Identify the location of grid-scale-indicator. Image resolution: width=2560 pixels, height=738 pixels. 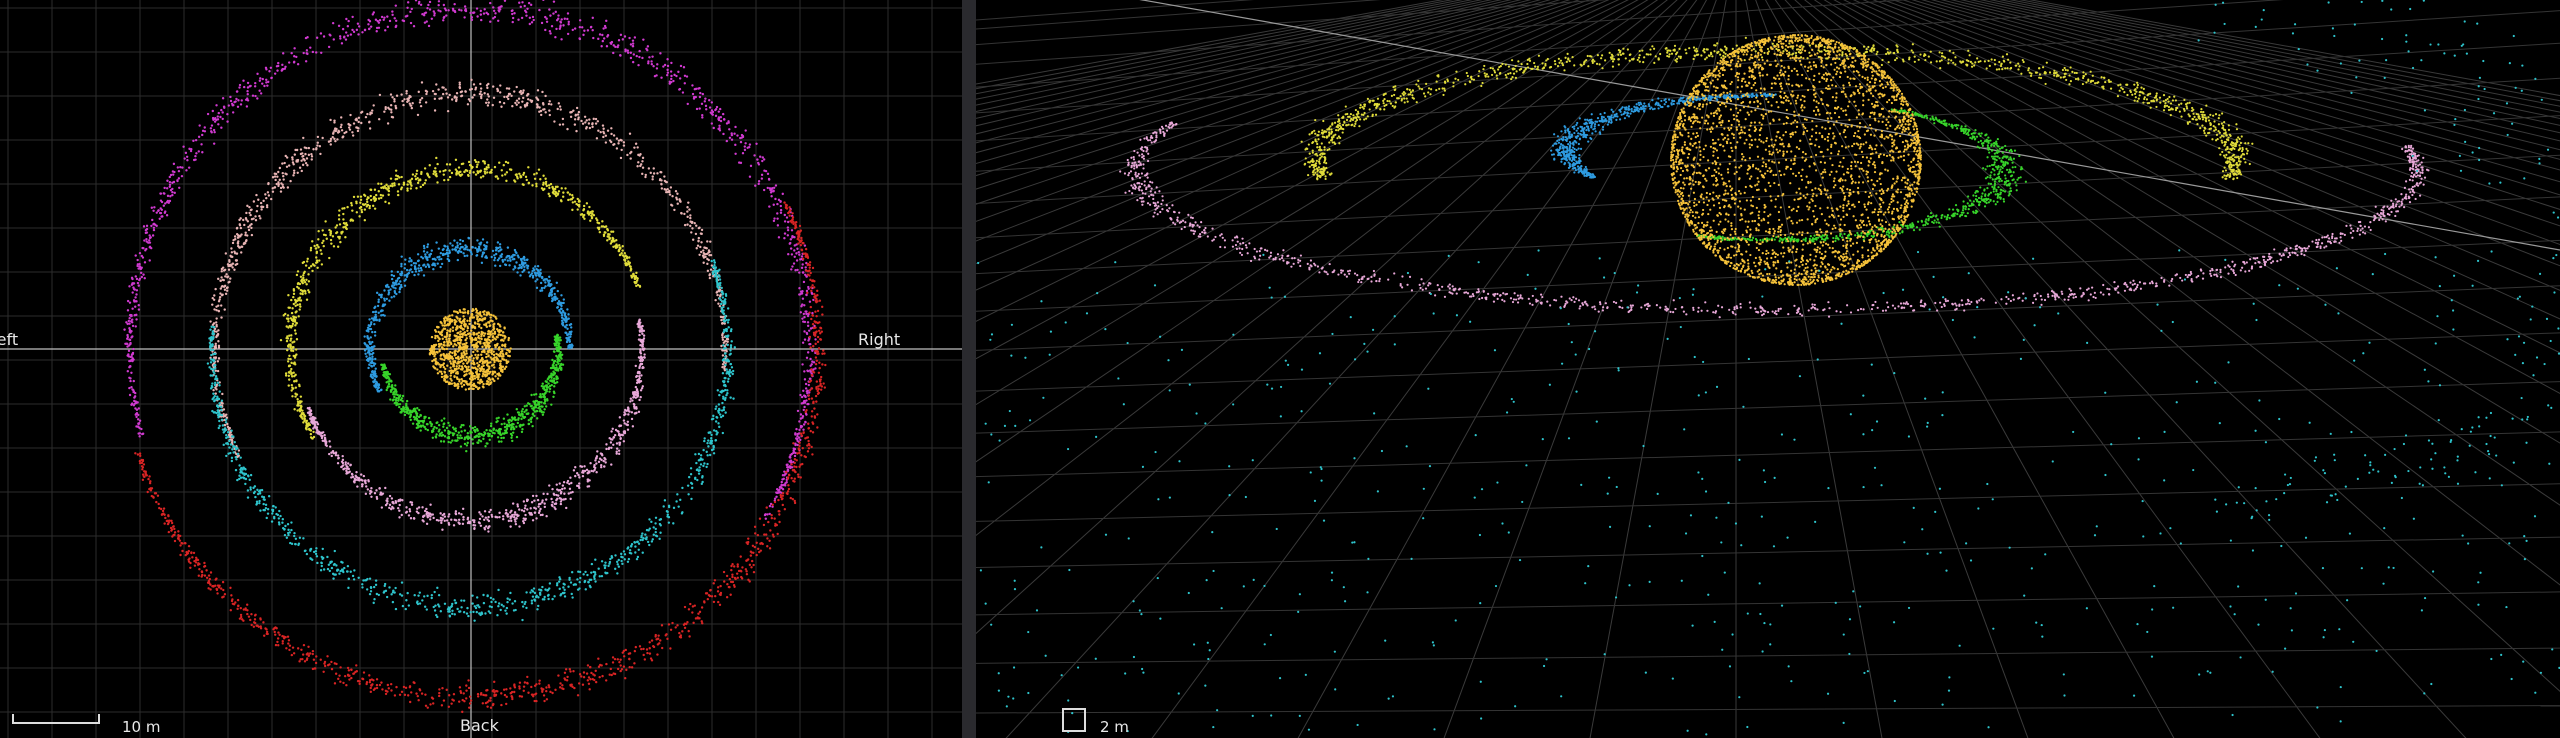
(1074, 720).